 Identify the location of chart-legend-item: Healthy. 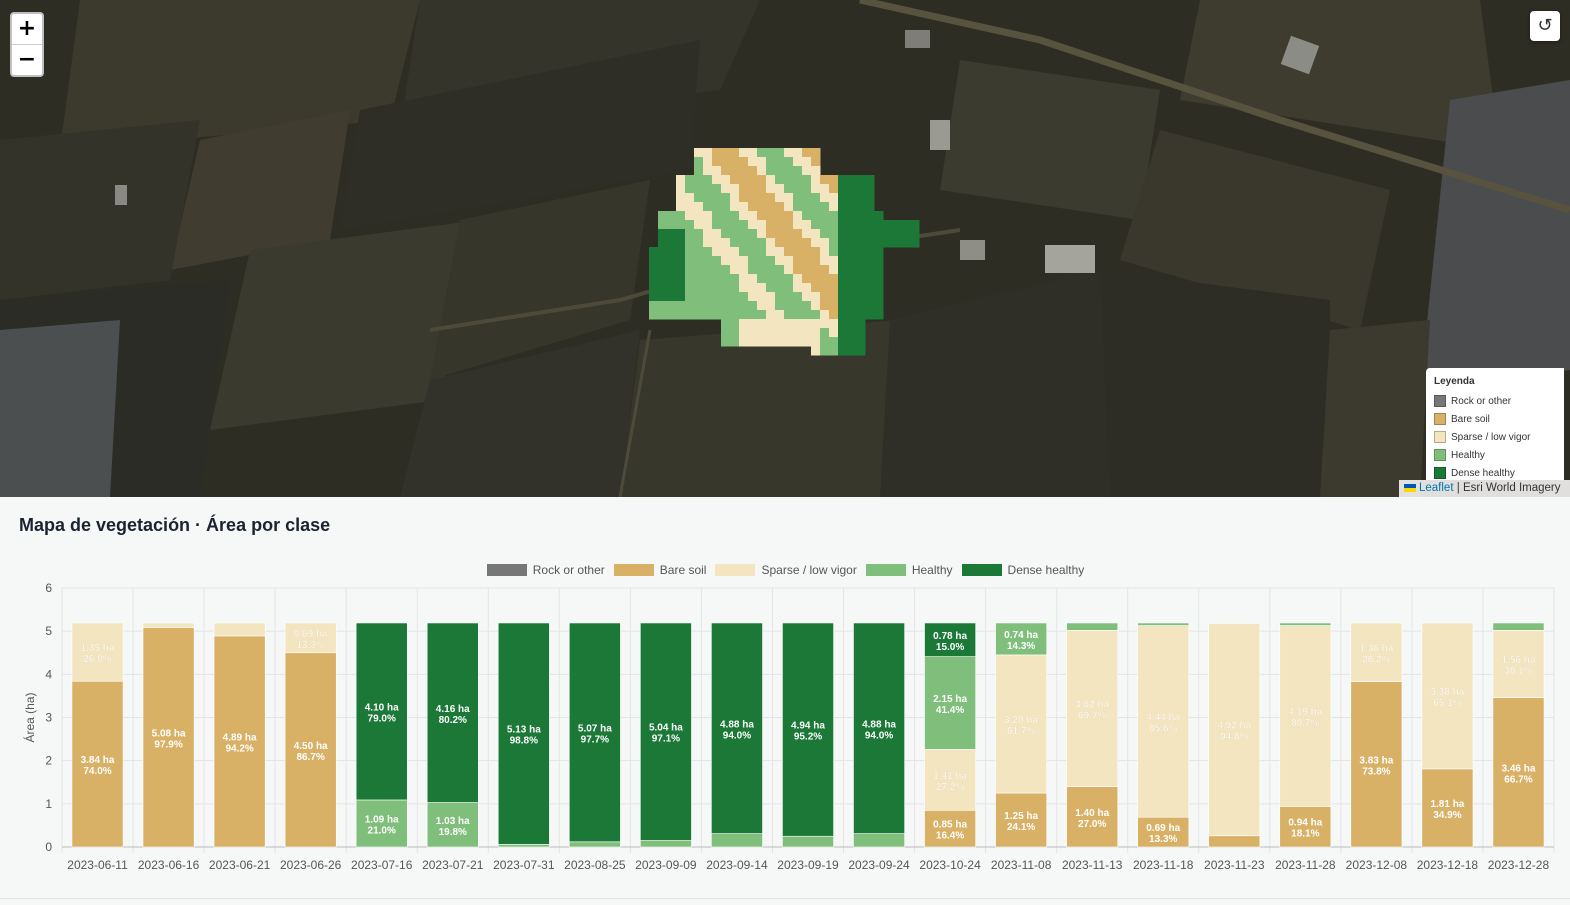
(909, 570).